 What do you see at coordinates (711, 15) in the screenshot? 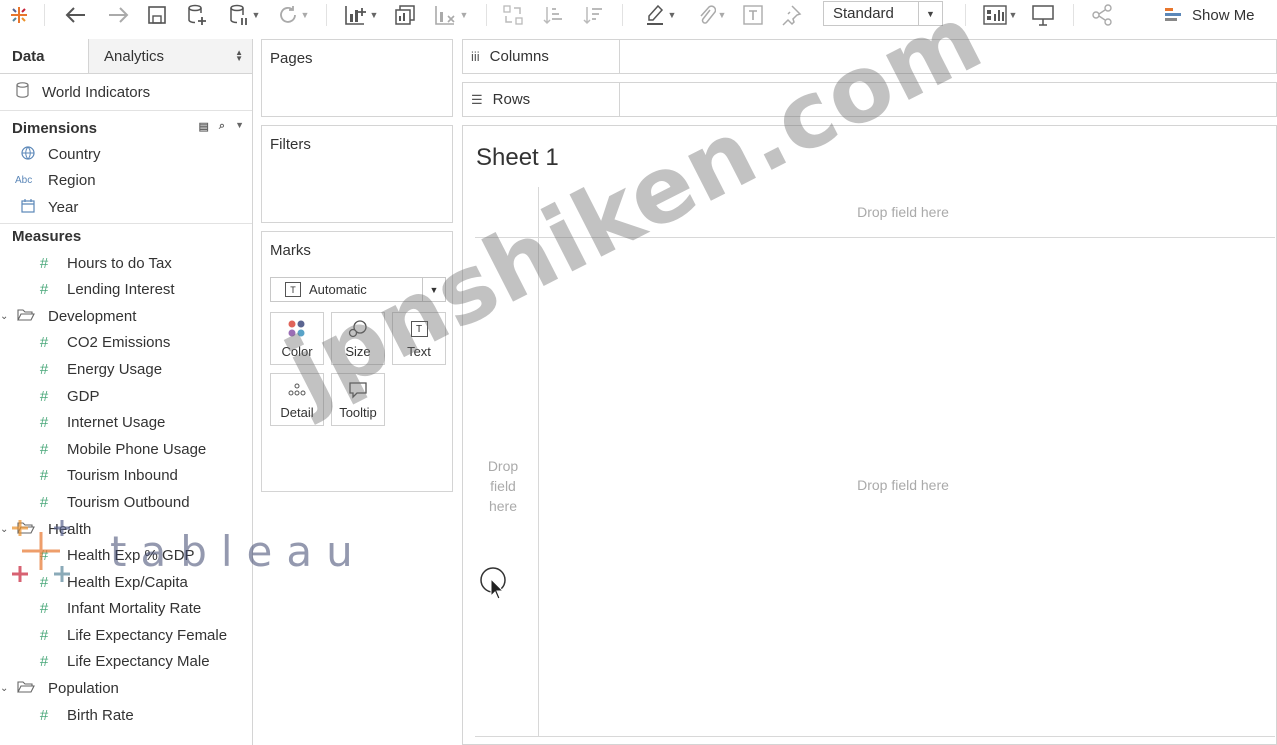
I see `group-members-icon: ▼` at bounding box center [711, 15].